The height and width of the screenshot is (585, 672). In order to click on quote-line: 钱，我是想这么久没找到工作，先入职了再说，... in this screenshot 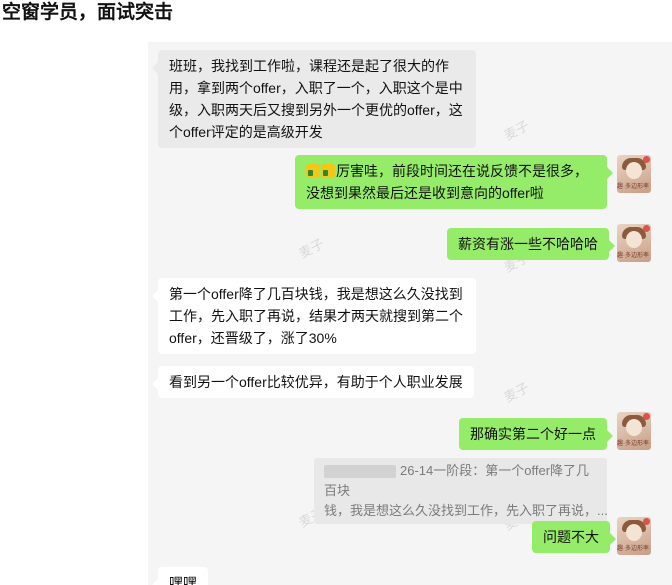, I will do `click(466, 510)`.